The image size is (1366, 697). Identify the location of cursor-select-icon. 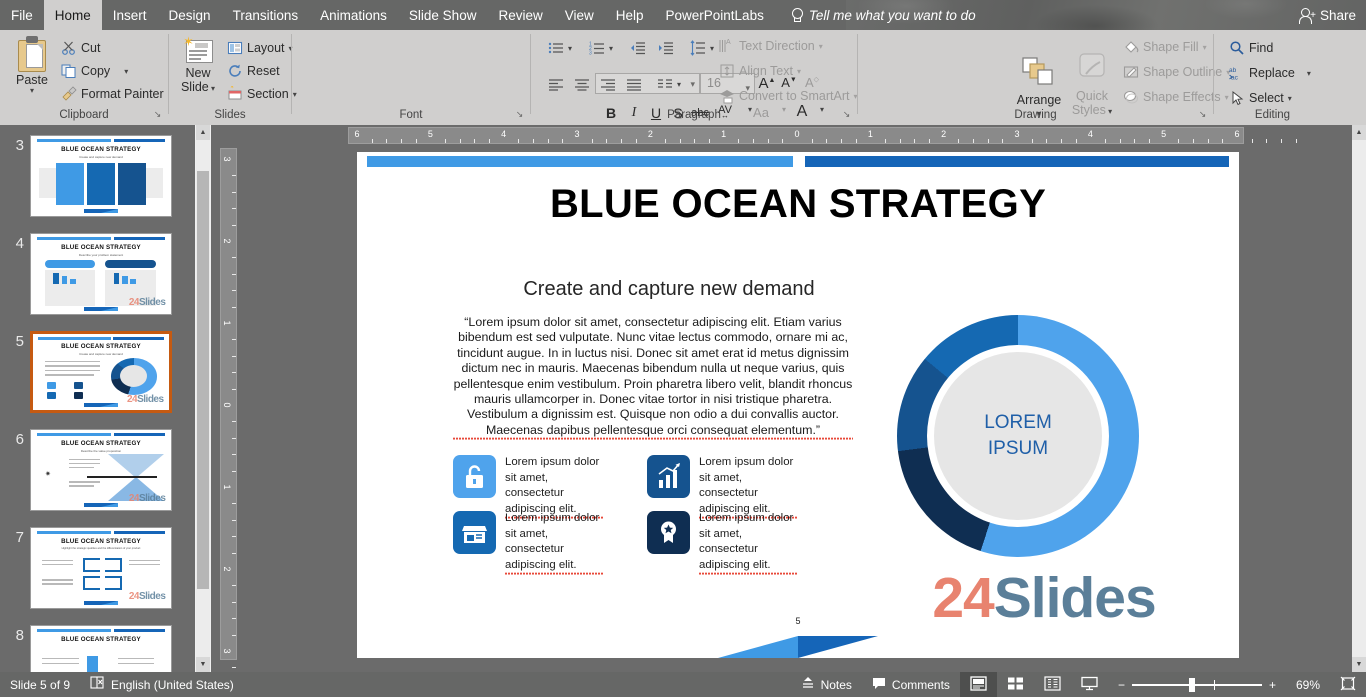
(1237, 98).